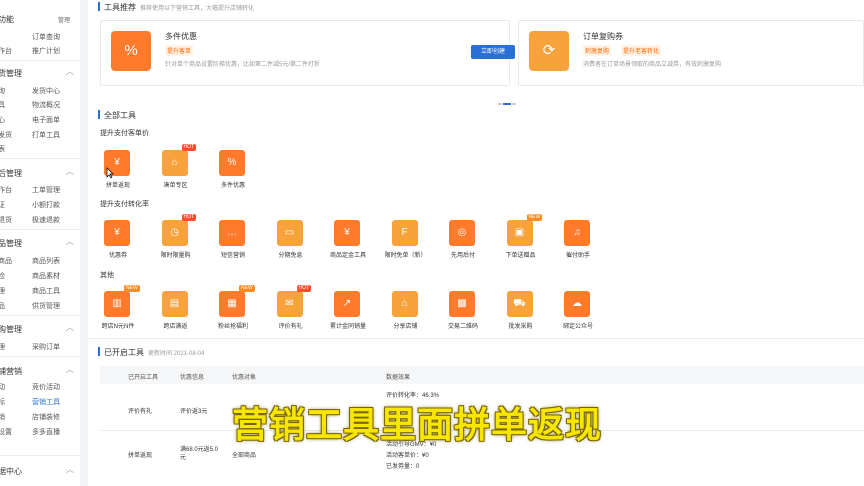 This screenshot has width=864, height=486. What do you see at coordinates (11, 371) in the screenshot?
I see `sidebar-group-title: 铺营销` at bounding box center [11, 371].